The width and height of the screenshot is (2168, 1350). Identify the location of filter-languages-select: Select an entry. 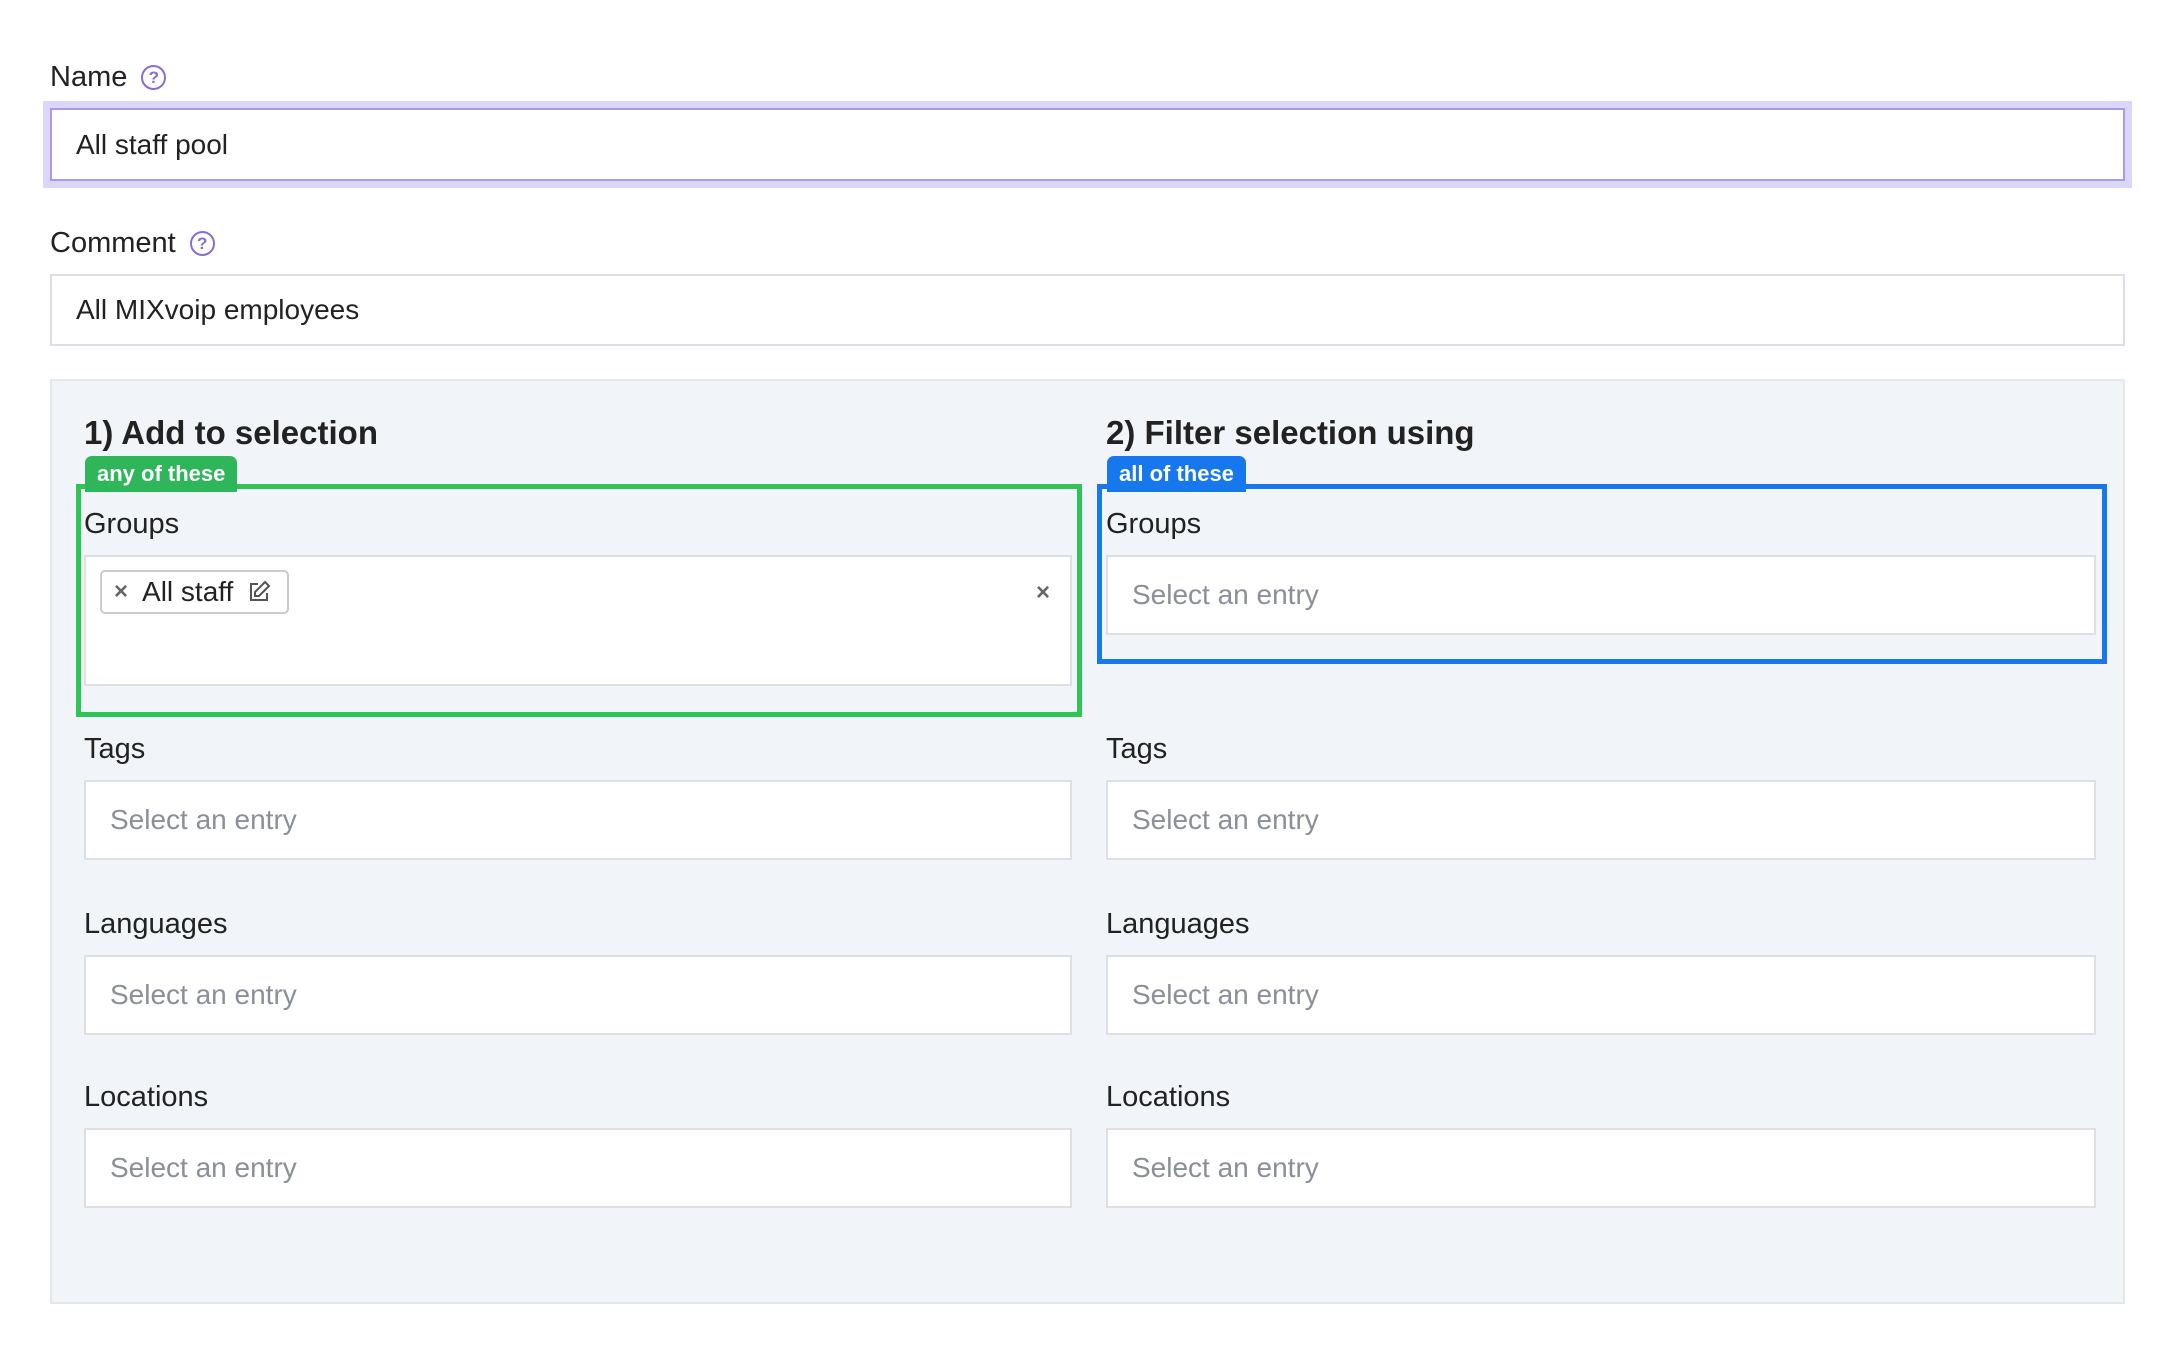
(1601, 995).